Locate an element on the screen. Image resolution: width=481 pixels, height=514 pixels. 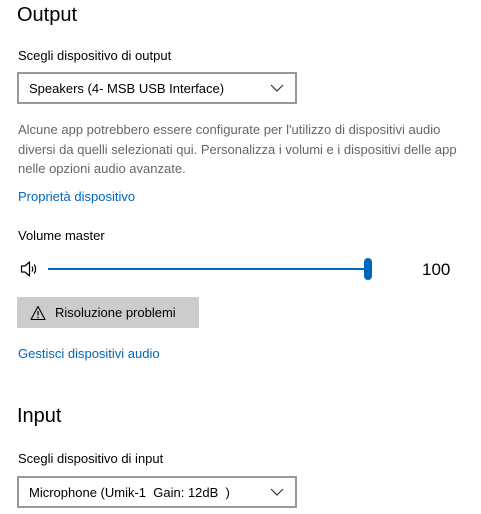
output-device-label: Scegli dispositivo di output is located at coordinates (95, 55).